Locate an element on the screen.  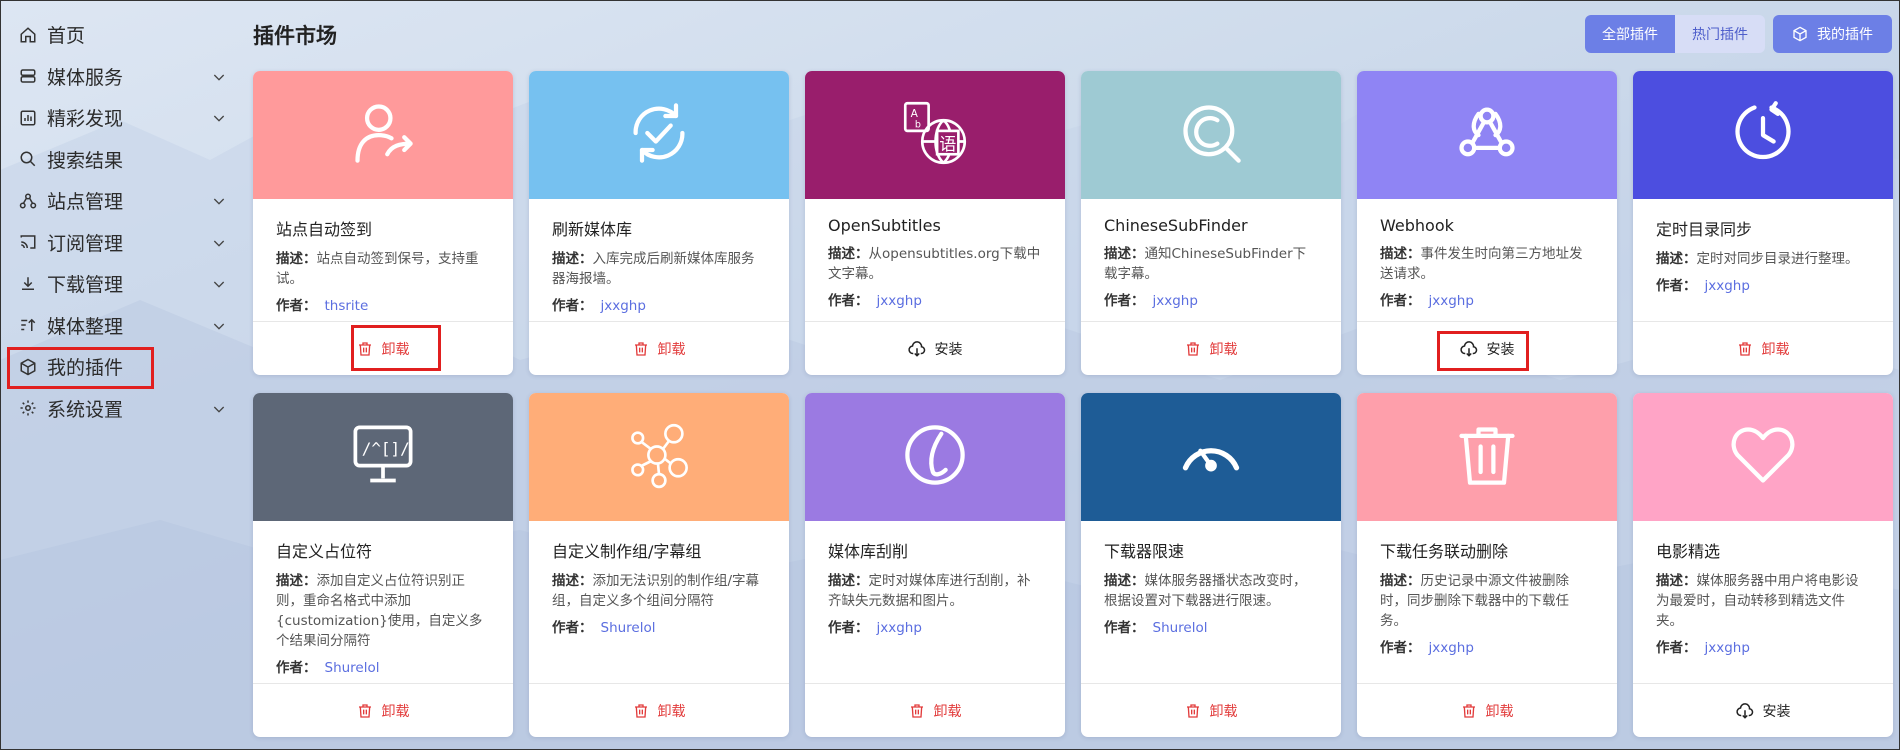
plugin-card: 站点自动签到 描述：站点自动签到保号，支持重试。 作者： thsrite 卸载 is located at coordinates (383, 223).